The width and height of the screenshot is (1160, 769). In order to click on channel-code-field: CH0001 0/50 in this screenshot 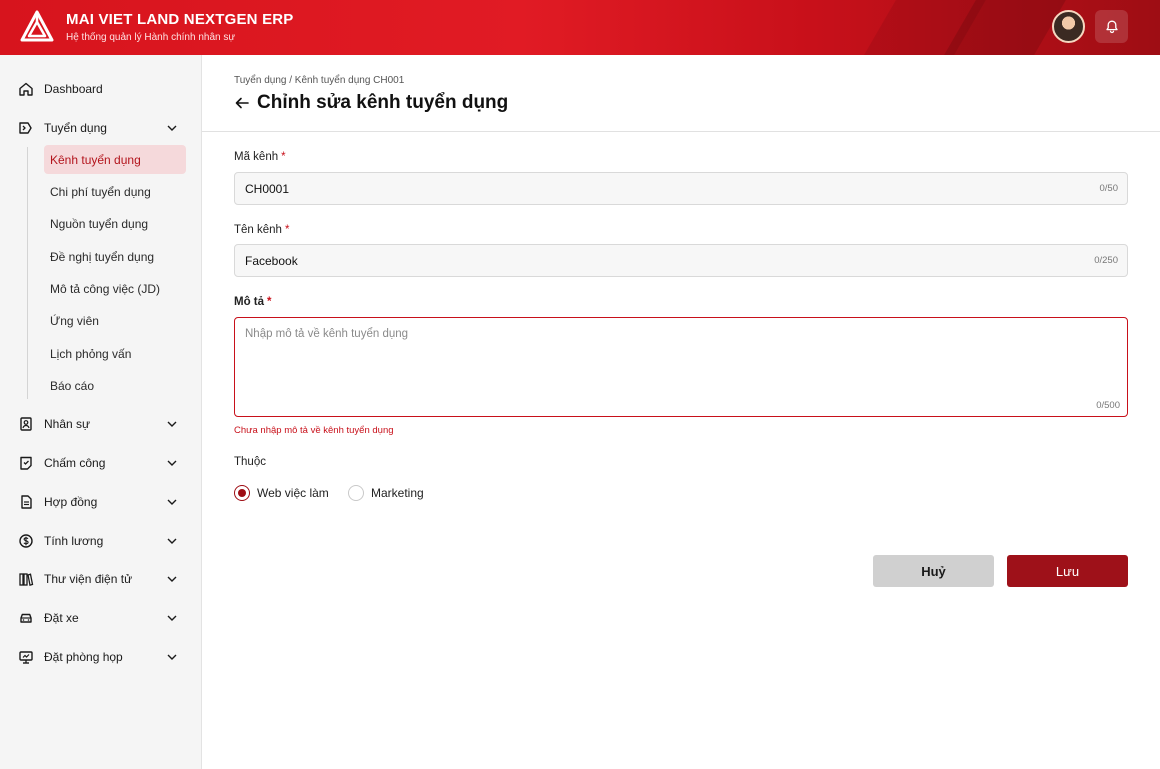, I will do `click(681, 188)`.